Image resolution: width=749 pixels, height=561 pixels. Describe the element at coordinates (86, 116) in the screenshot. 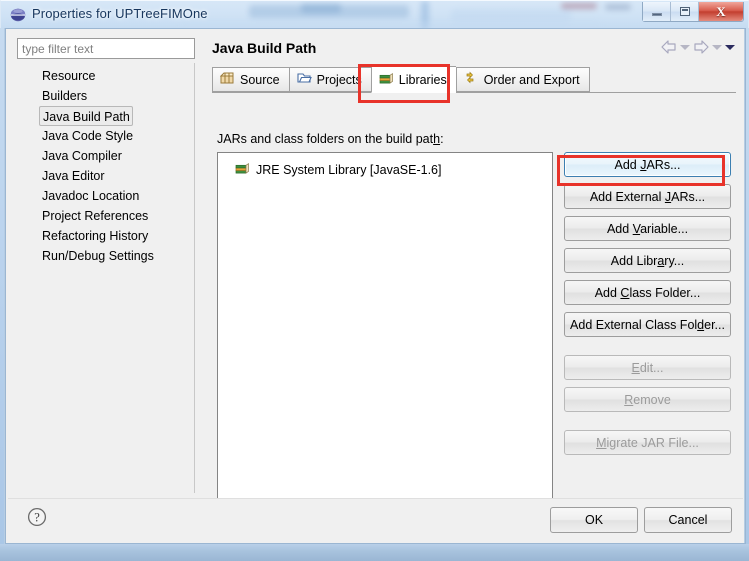

I see `sidebar-item-java-build-path: Java Build Path` at that location.